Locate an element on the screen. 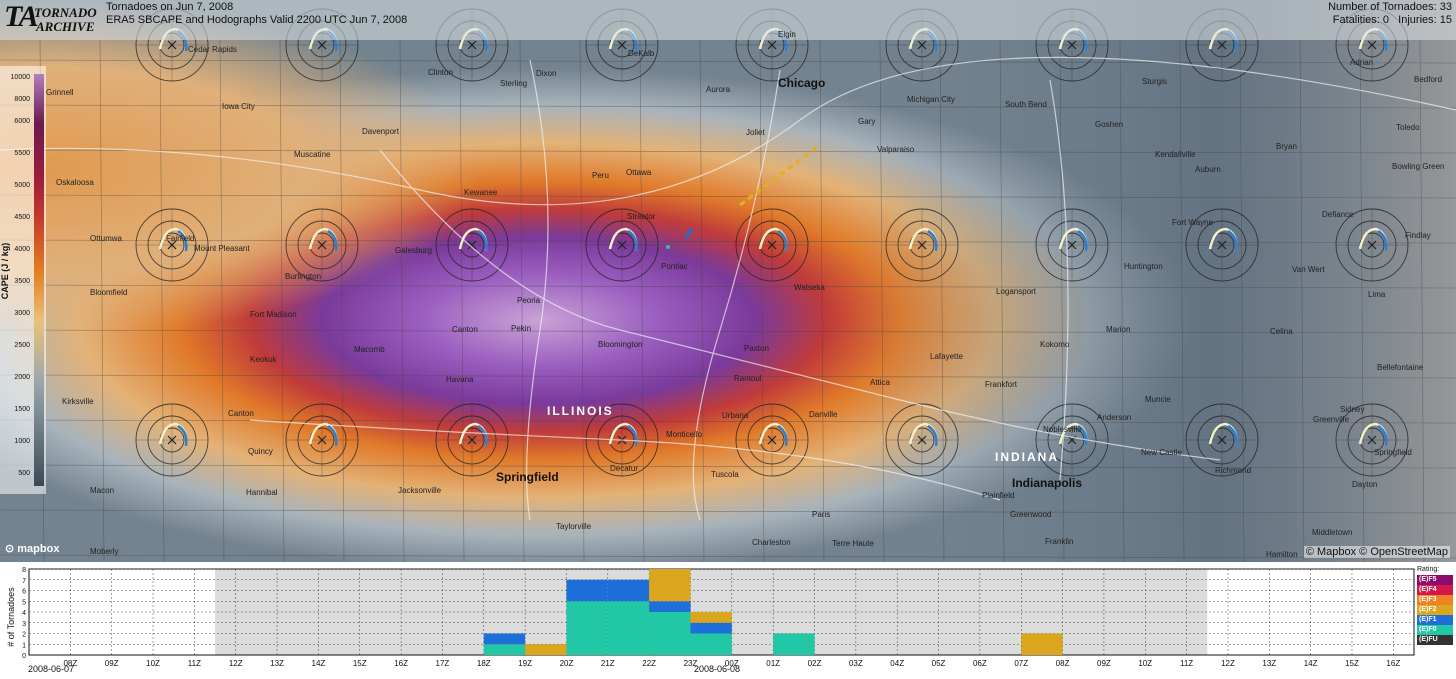  city-label: Anderson is located at coordinates (1114, 417).